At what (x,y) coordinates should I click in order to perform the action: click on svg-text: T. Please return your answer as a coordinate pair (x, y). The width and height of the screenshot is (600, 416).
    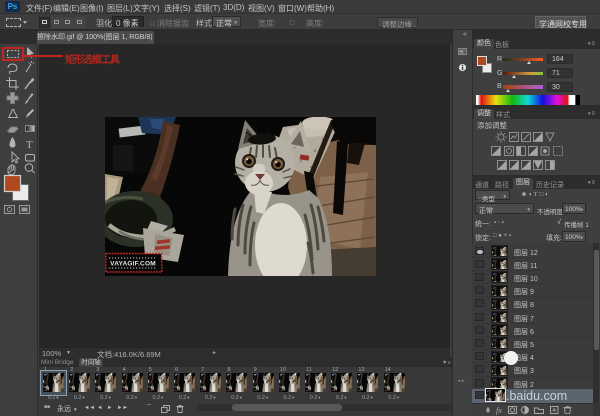
    Looking at the image, I should click on (29, 145).